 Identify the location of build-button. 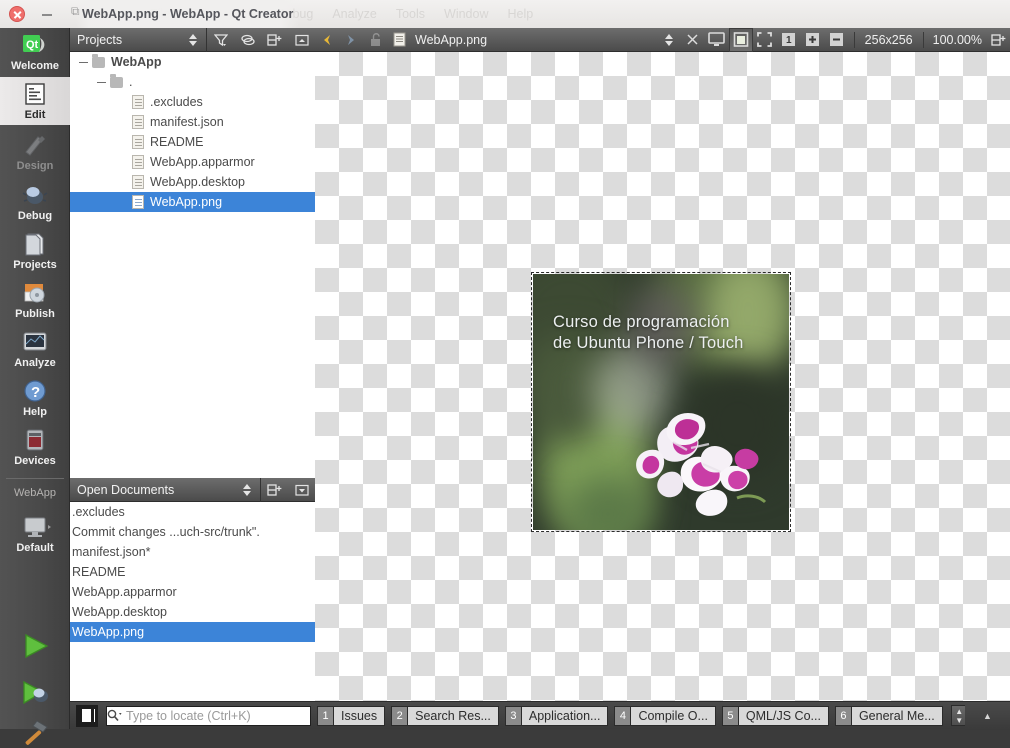
(35, 733).